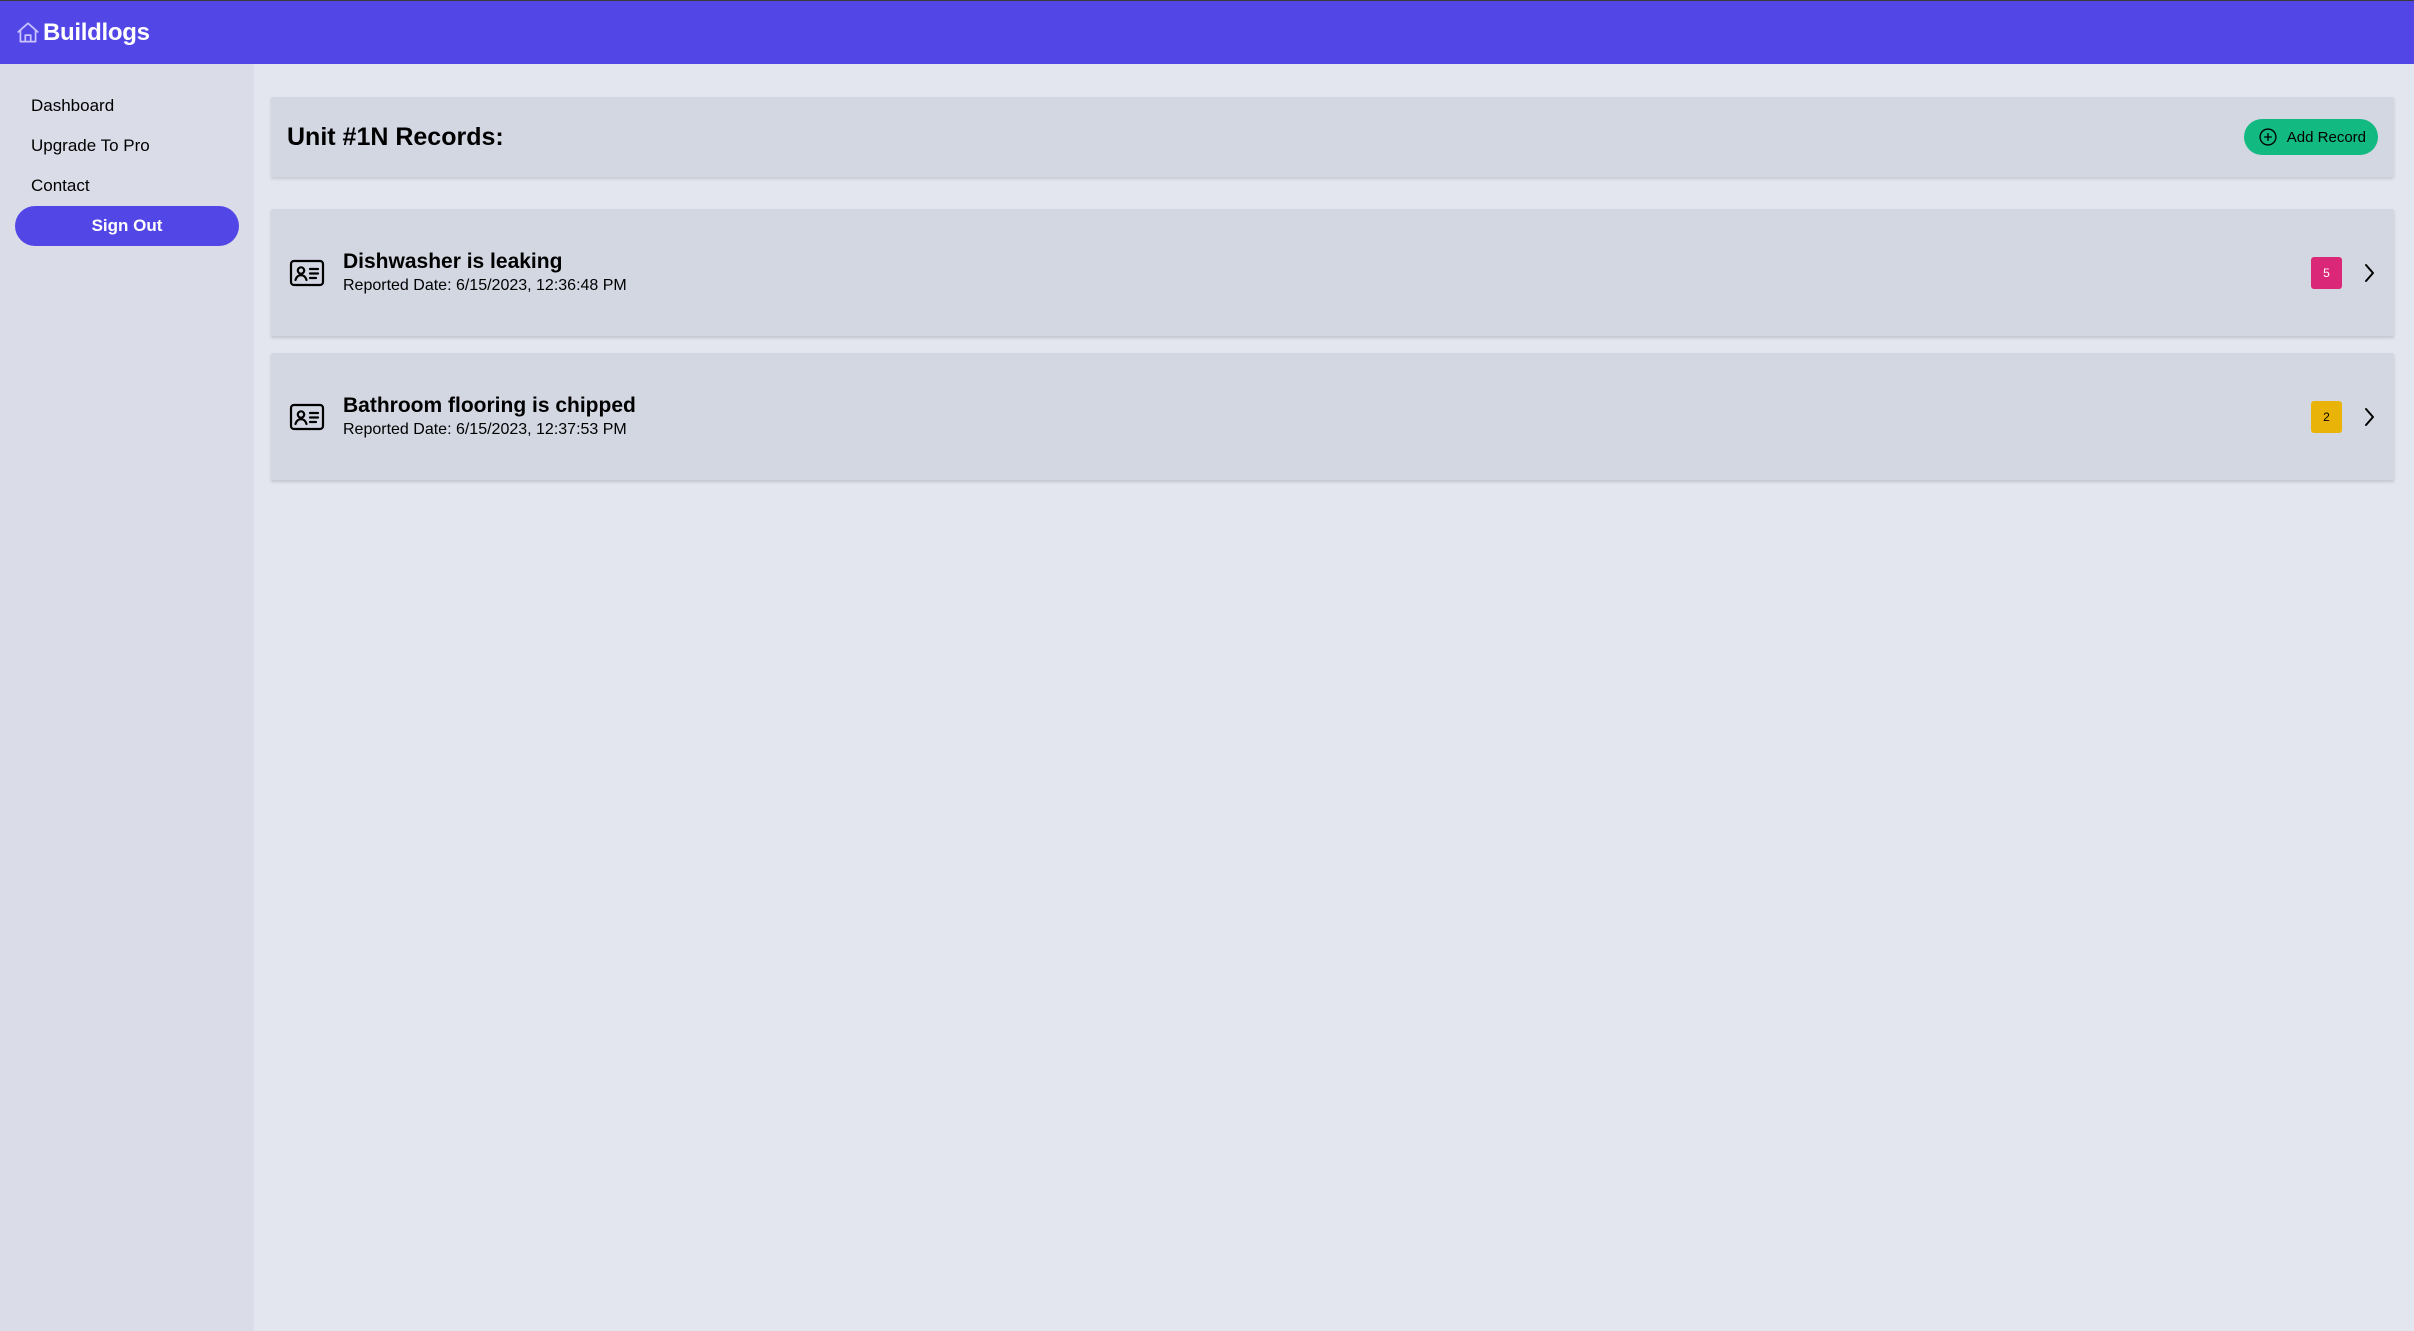 The height and width of the screenshot is (1331, 2414). Describe the element at coordinates (2326, 137) in the screenshot. I see `add-record-label: Add Record` at that location.